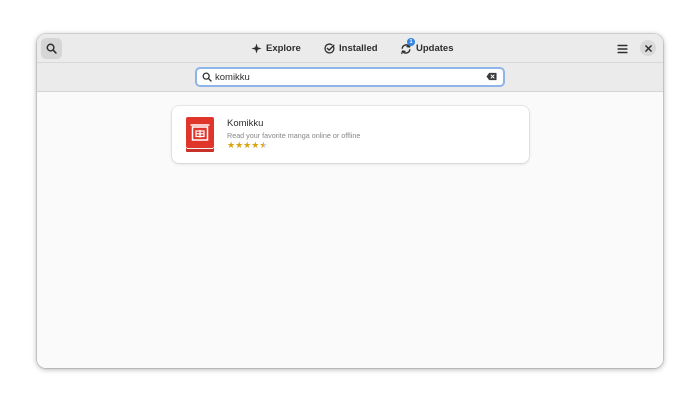 This screenshot has width=700, height=408. I want to click on tab-installed: Installed, so click(350, 48).